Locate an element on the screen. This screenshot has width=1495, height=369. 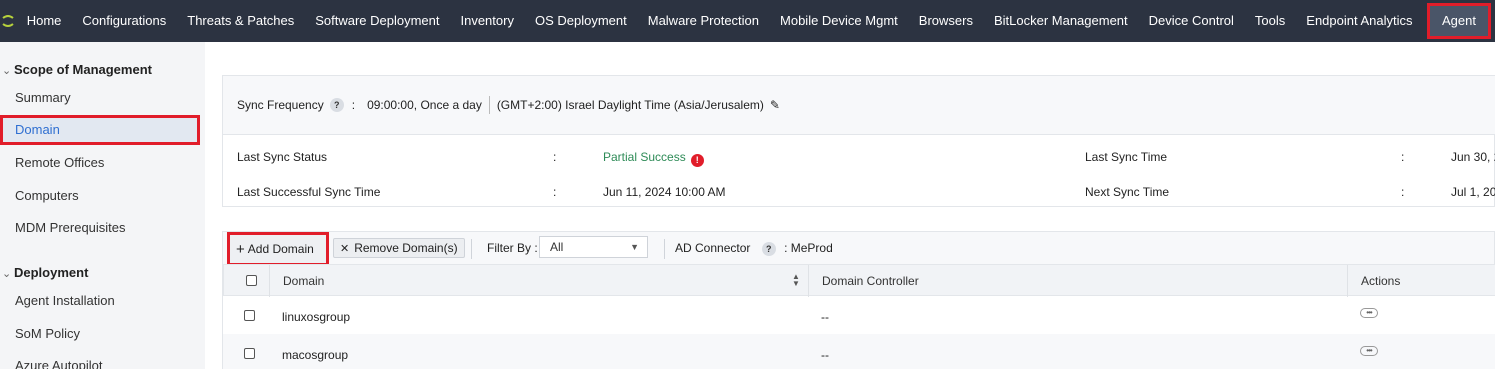
nav-threats-patches: Threats & Patches is located at coordinates (241, 21).